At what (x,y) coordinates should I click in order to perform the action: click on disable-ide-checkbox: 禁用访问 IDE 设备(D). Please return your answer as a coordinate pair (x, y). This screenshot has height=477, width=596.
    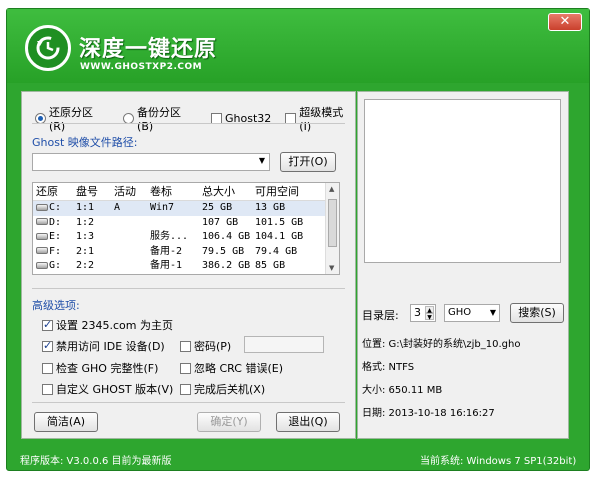
    Looking at the image, I should click on (103, 346).